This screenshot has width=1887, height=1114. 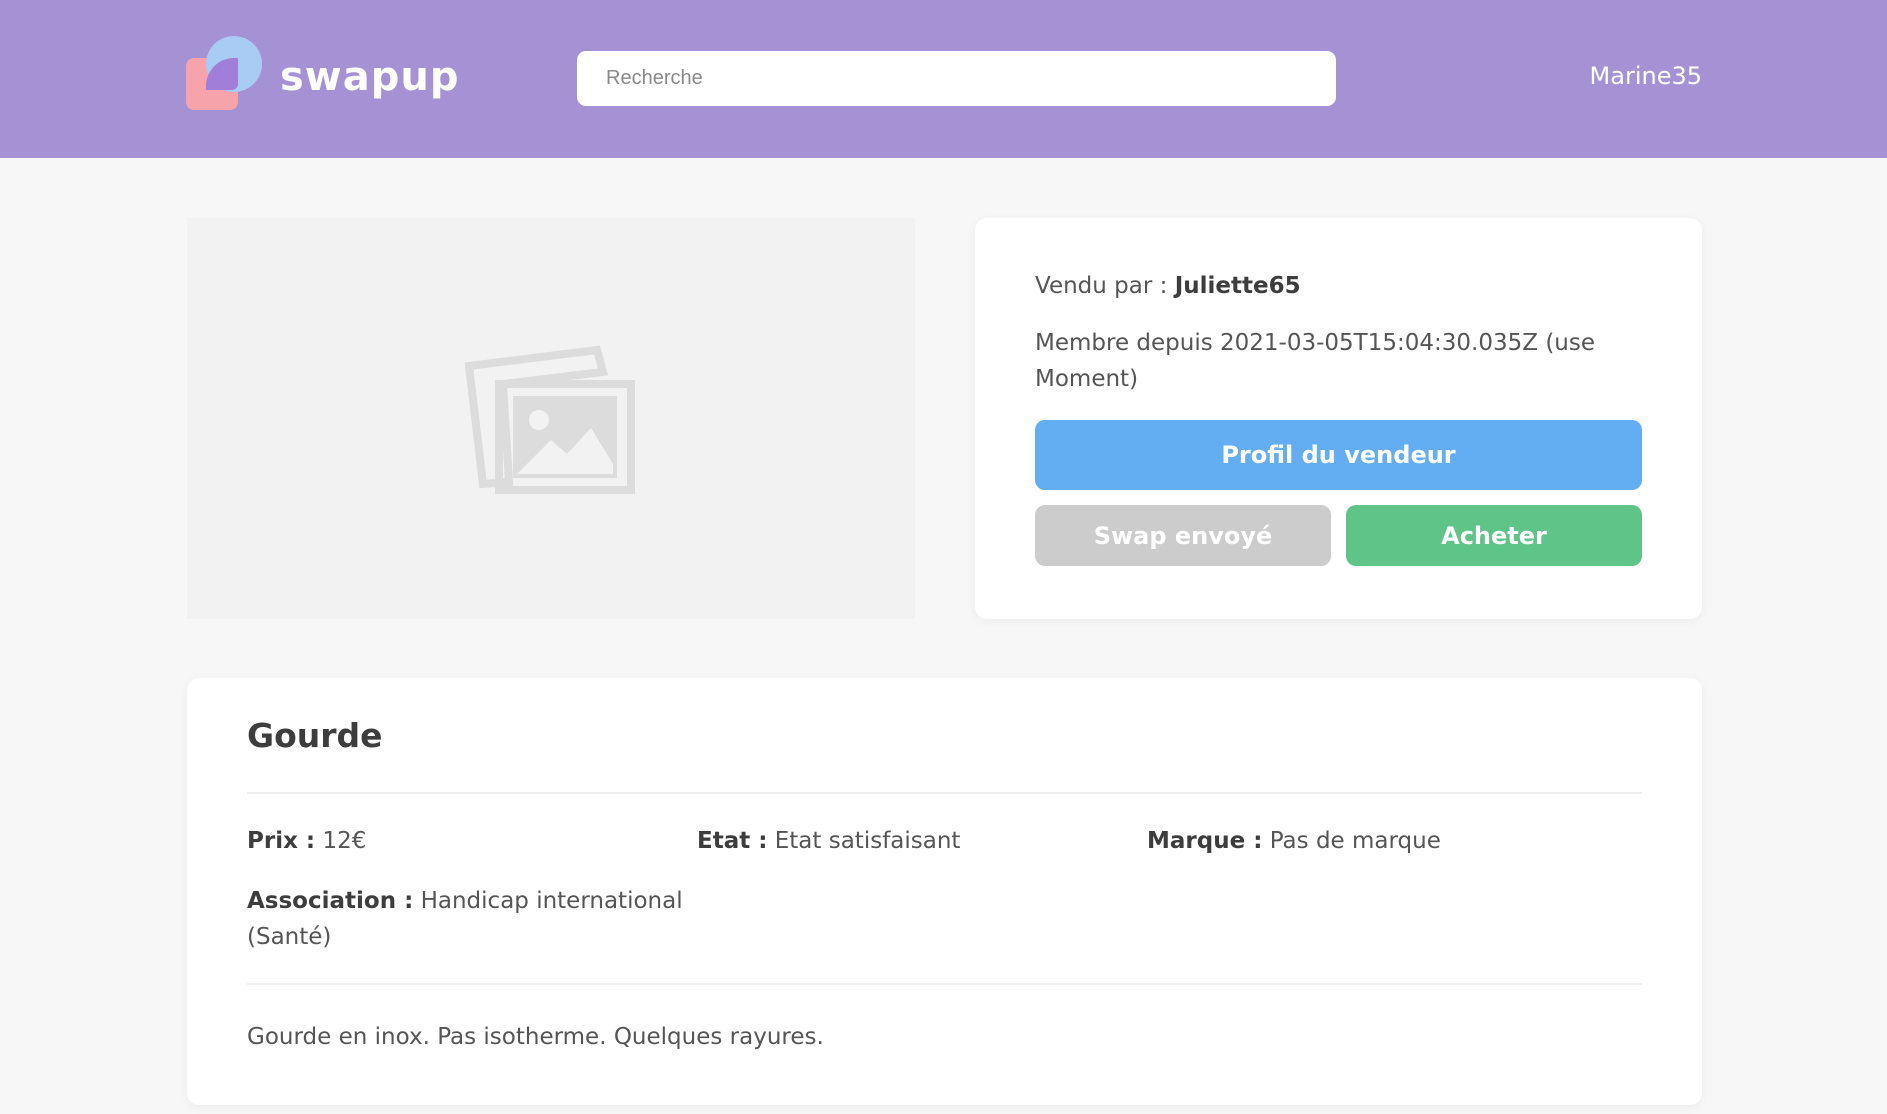 I want to click on product-title: Gourde, so click(x=315, y=735).